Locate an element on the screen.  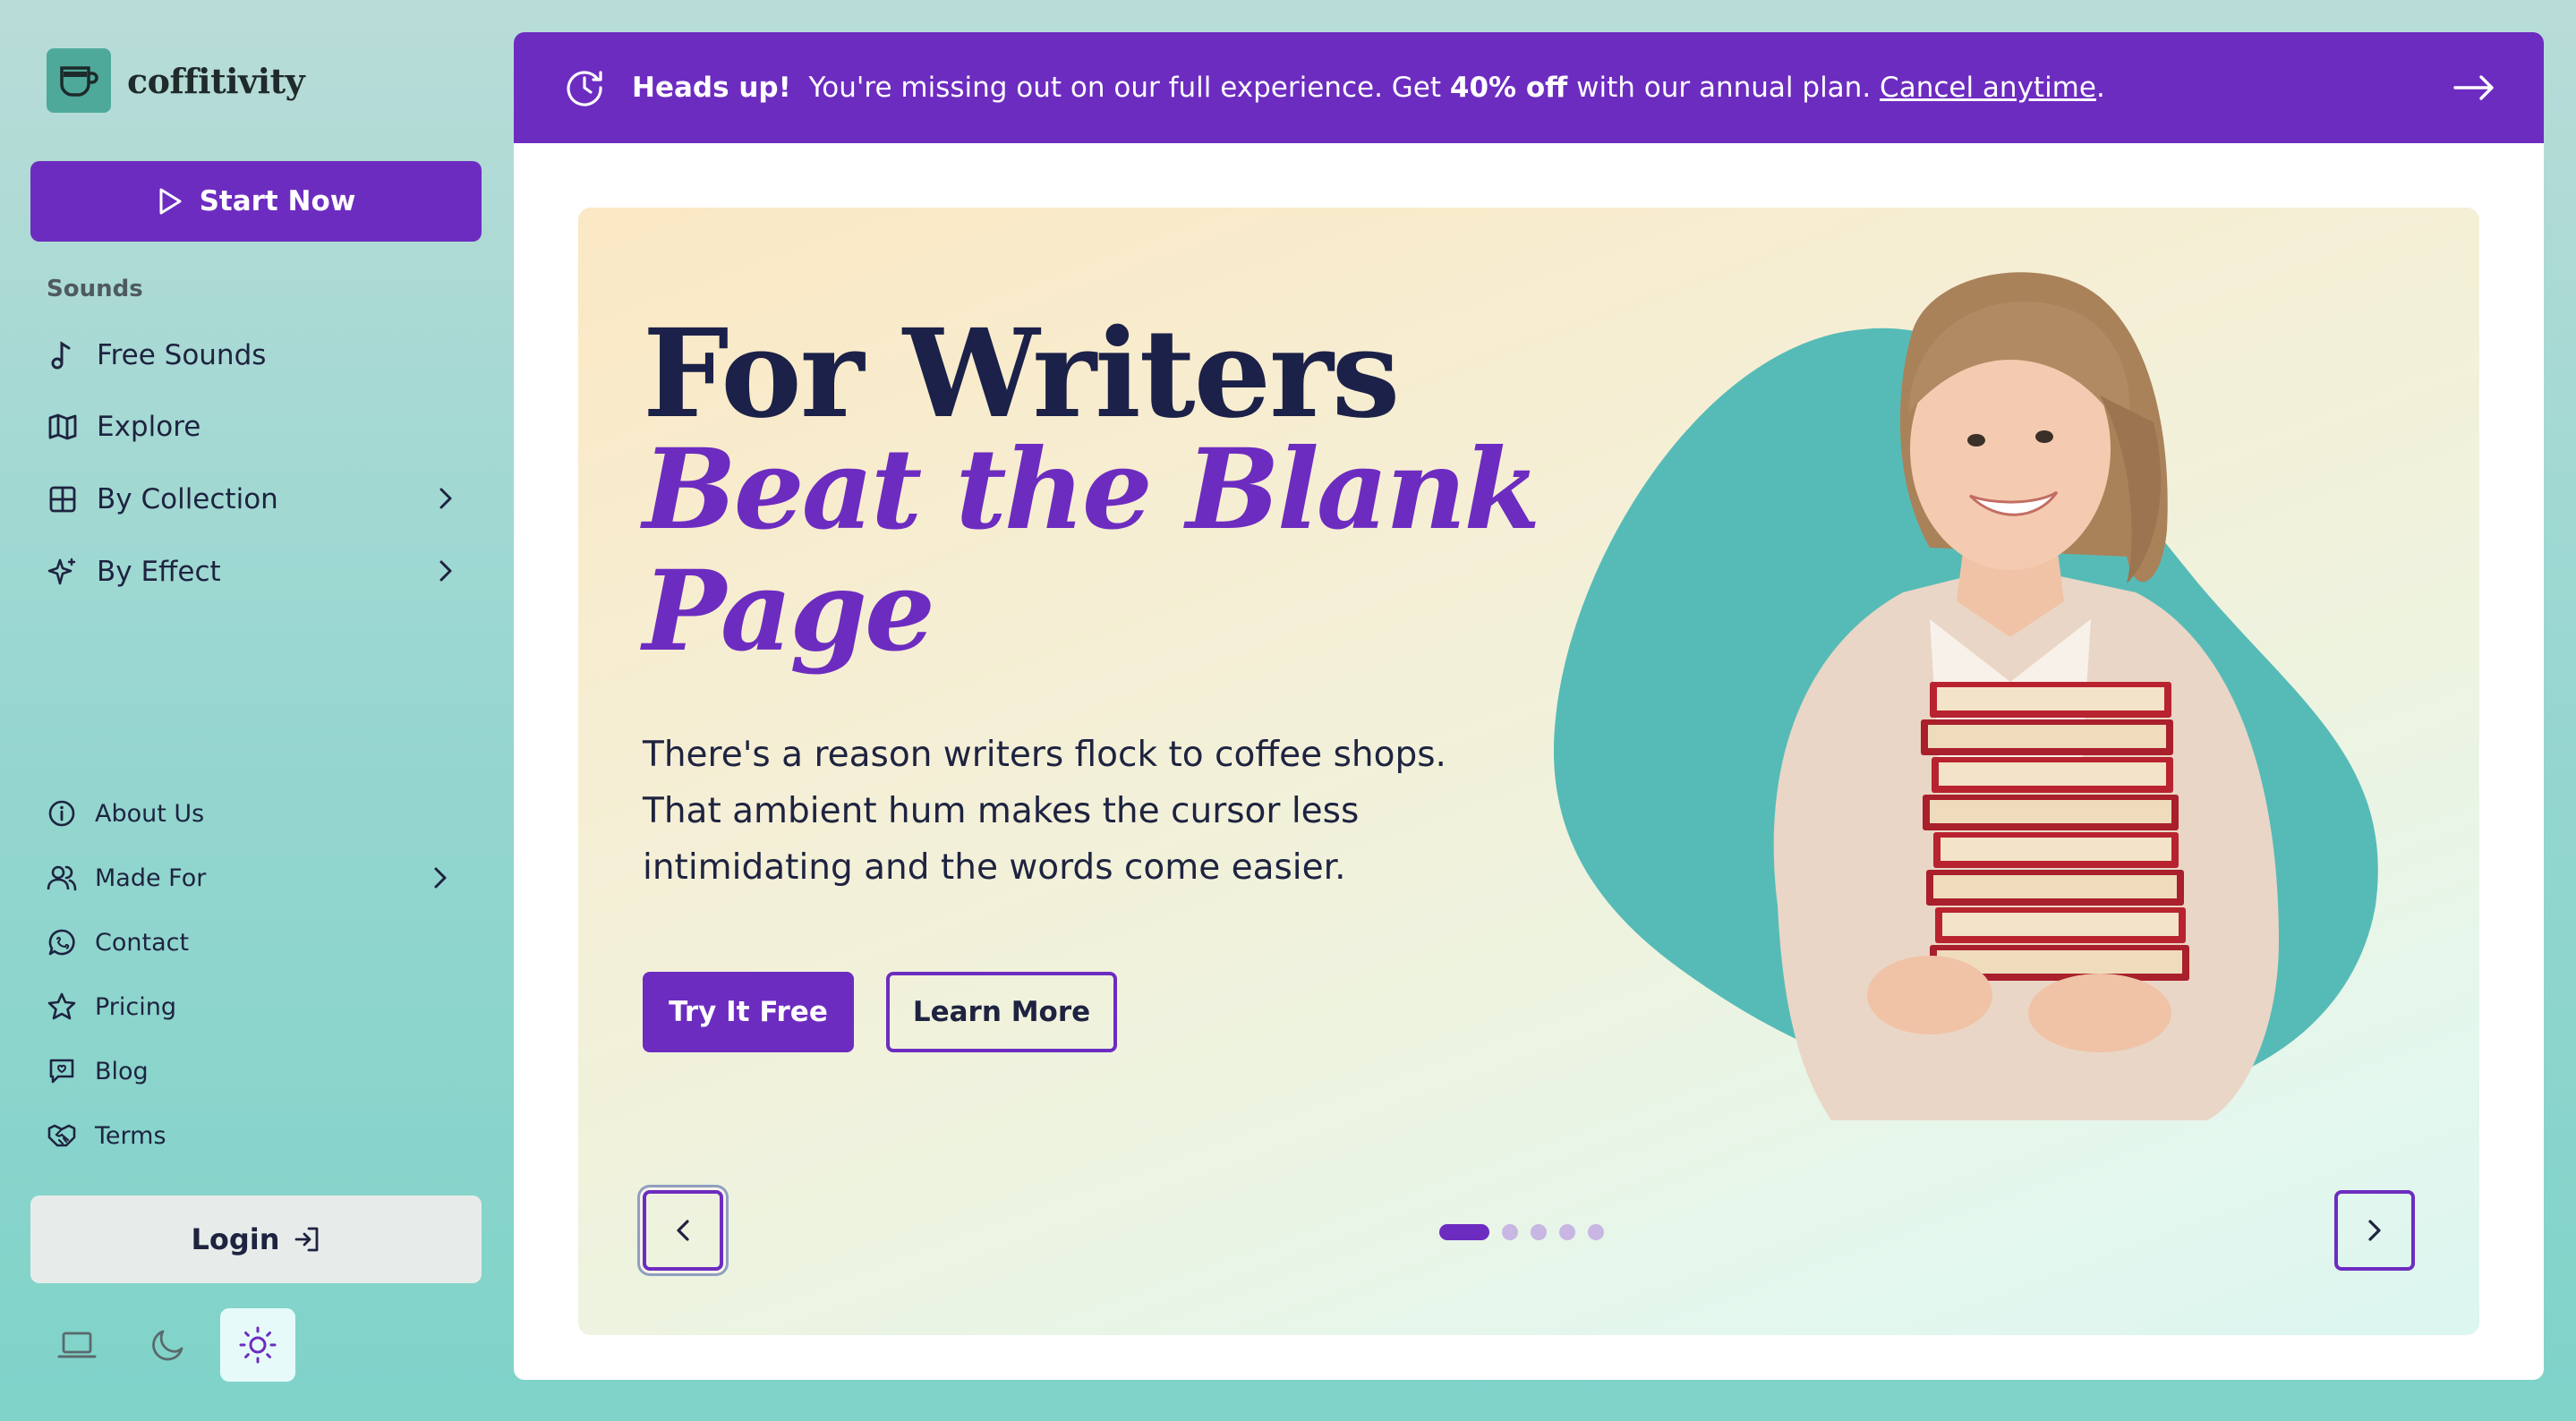
brand-name: coffitivity is located at coordinates (216, 80).